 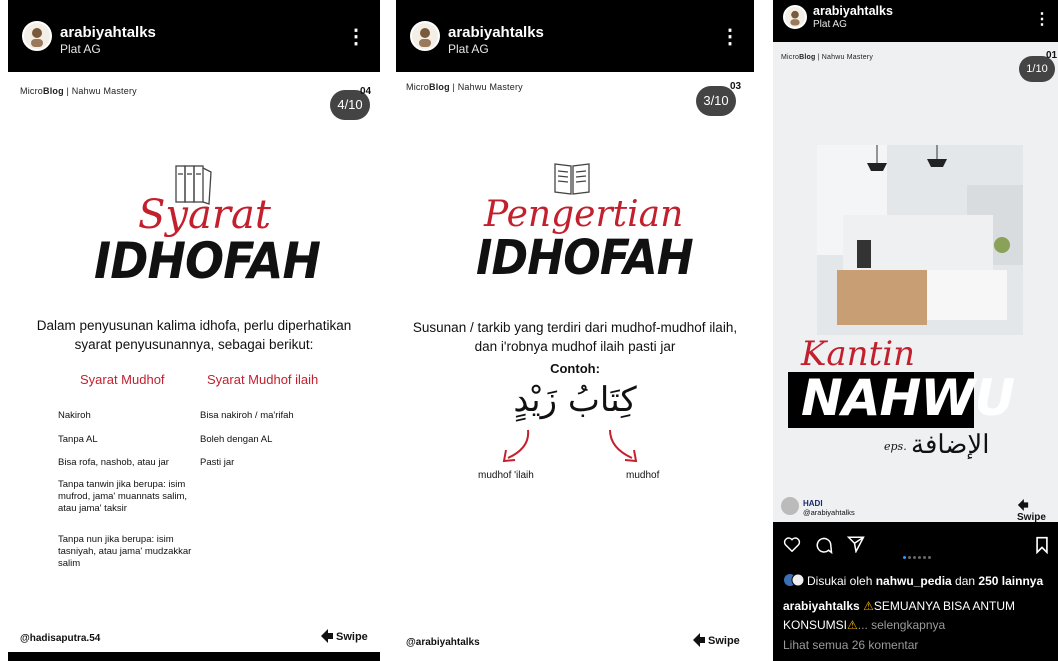 What do you see at coordinates (918, 555) in the screenshot?
I see `carousel-dots` at bounding box center [918, 555].